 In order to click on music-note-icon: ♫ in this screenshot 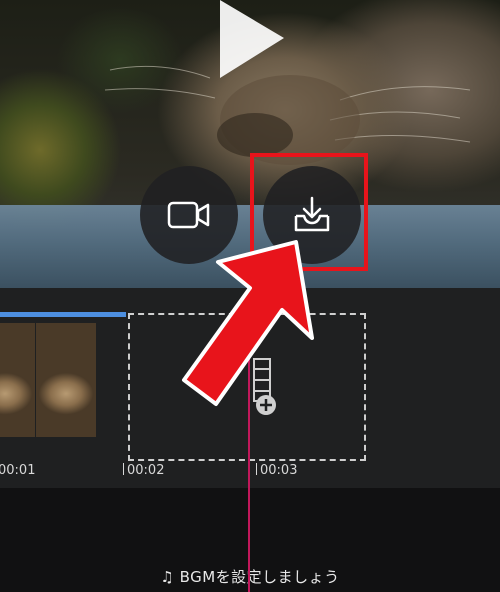, I will do `click(167, 577)`.